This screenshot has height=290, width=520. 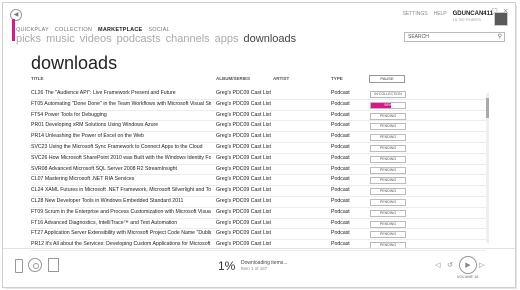 I want to click on subnav-channels: channels, so click(x=188, y=39).